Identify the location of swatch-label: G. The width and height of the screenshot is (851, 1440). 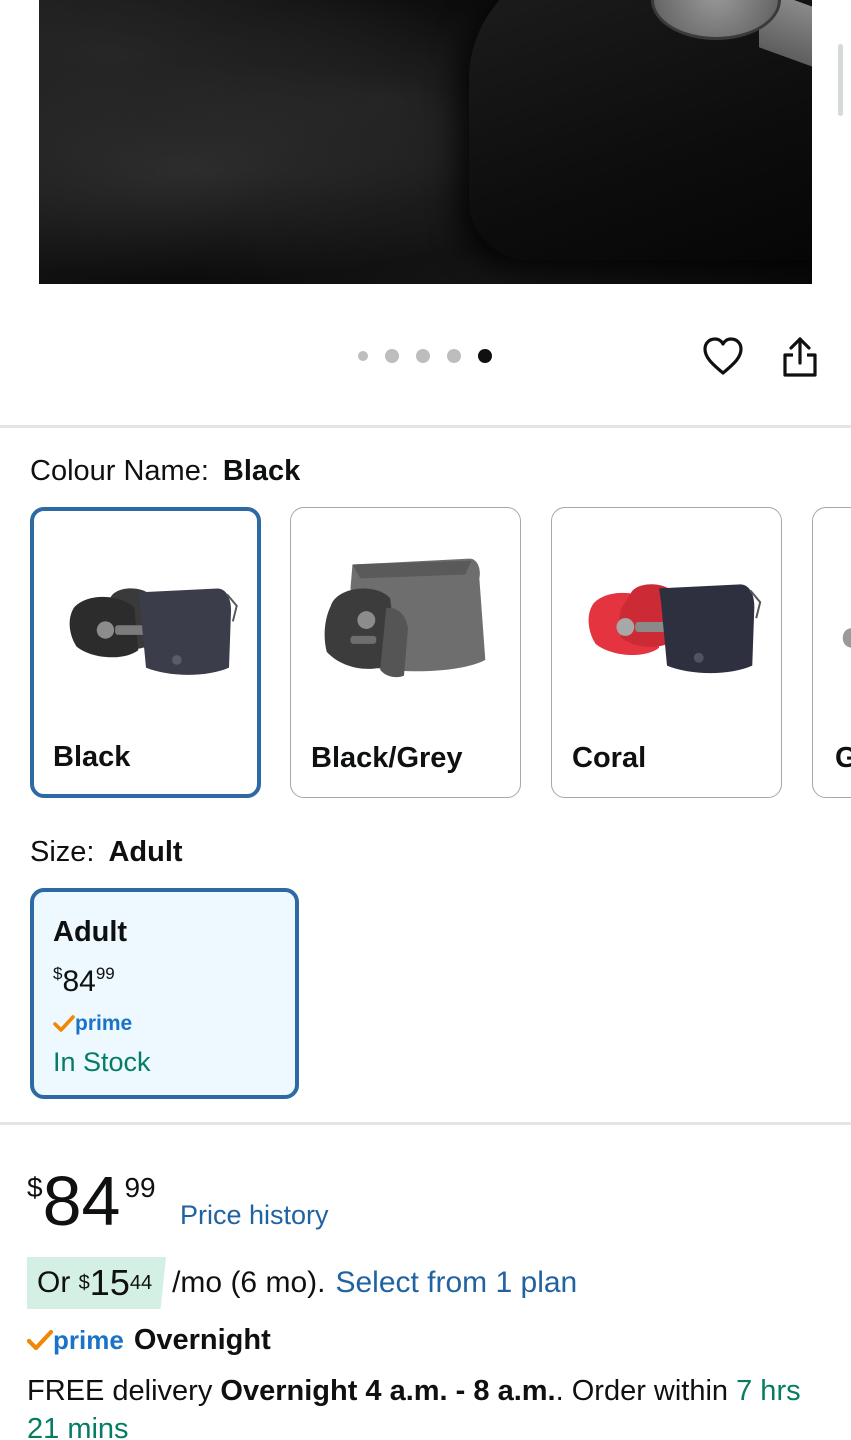
(843, 758).